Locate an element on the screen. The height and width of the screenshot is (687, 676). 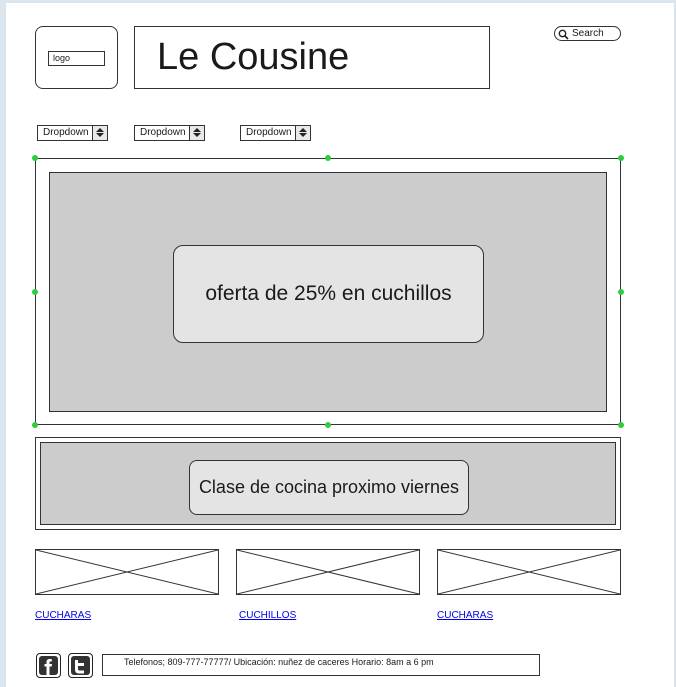
twitter-icon is located at coordinates (80, 665).